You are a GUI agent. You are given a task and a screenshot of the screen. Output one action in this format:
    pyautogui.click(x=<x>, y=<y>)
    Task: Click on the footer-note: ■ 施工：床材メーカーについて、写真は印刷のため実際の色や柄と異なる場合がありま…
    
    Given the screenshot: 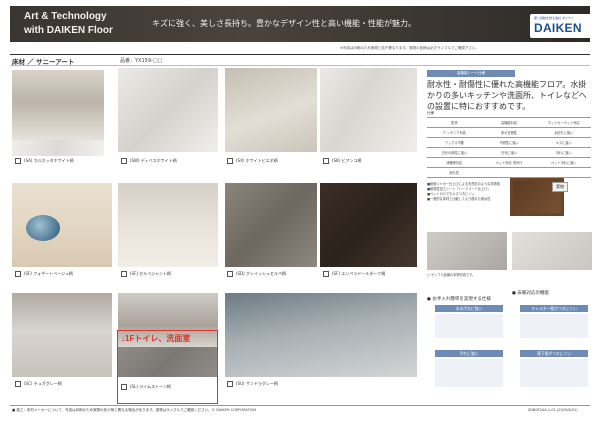 What is the action you would take?
    pyautogui.click(x=134, y=410)
    